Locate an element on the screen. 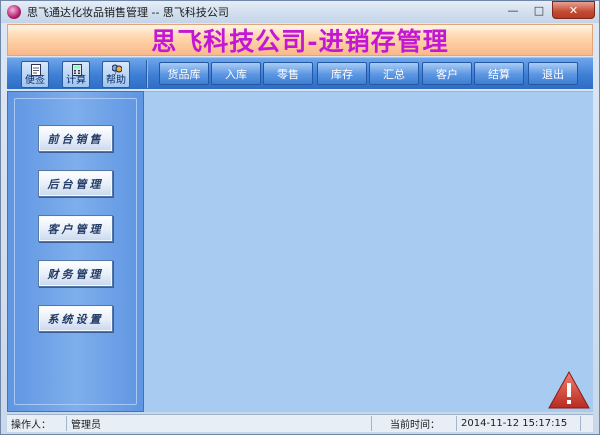 Image resolution: width=600 pixels, height=435 pixels. header-banner: 思飞科技公司-进销存管理 is located at coordinates (300, 40).